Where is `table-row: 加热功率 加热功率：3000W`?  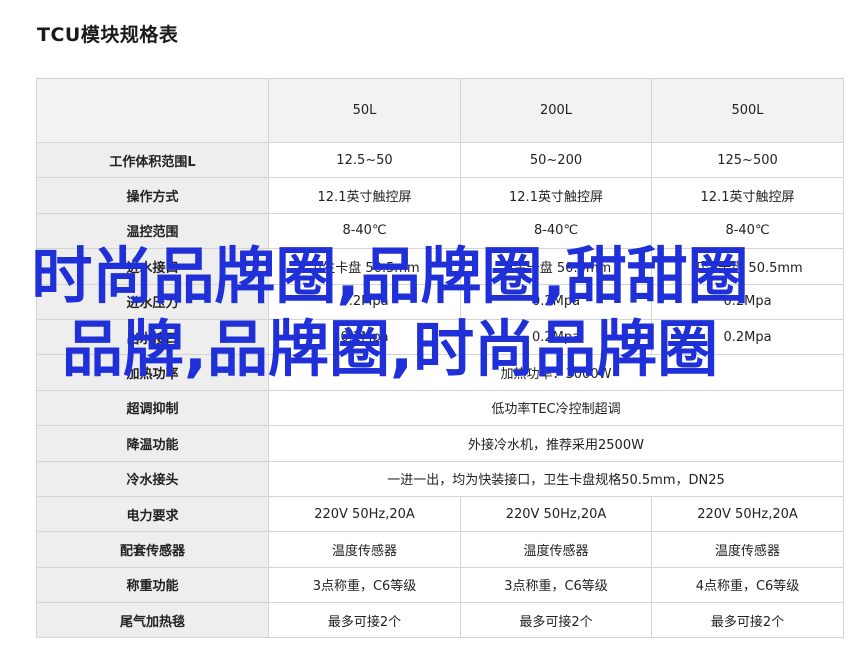
table-row: 加热功率 加热功率：3000W is located at coordinates (440, 372).